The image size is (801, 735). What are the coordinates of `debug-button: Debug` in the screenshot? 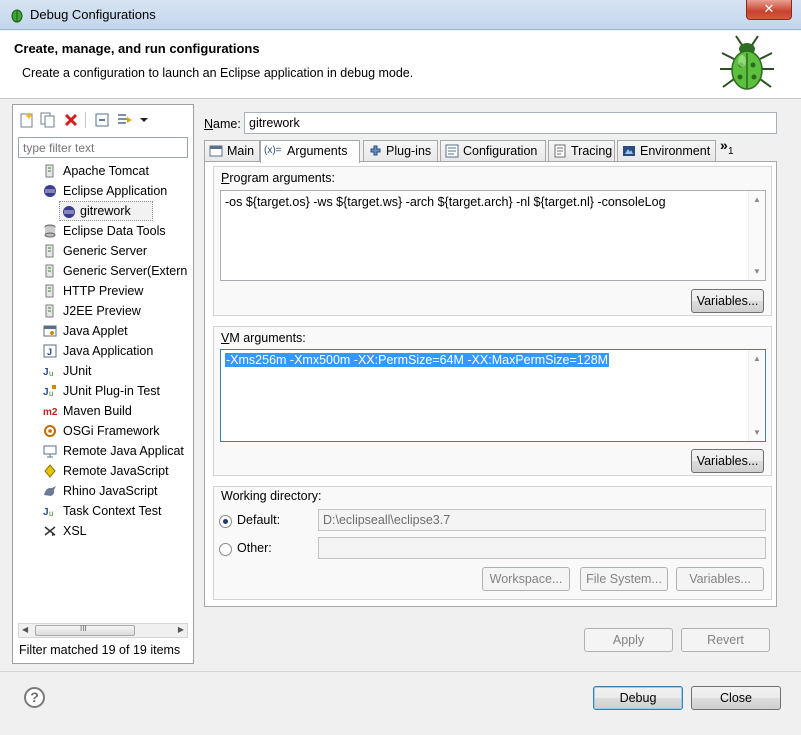 It's located at (638, 698).